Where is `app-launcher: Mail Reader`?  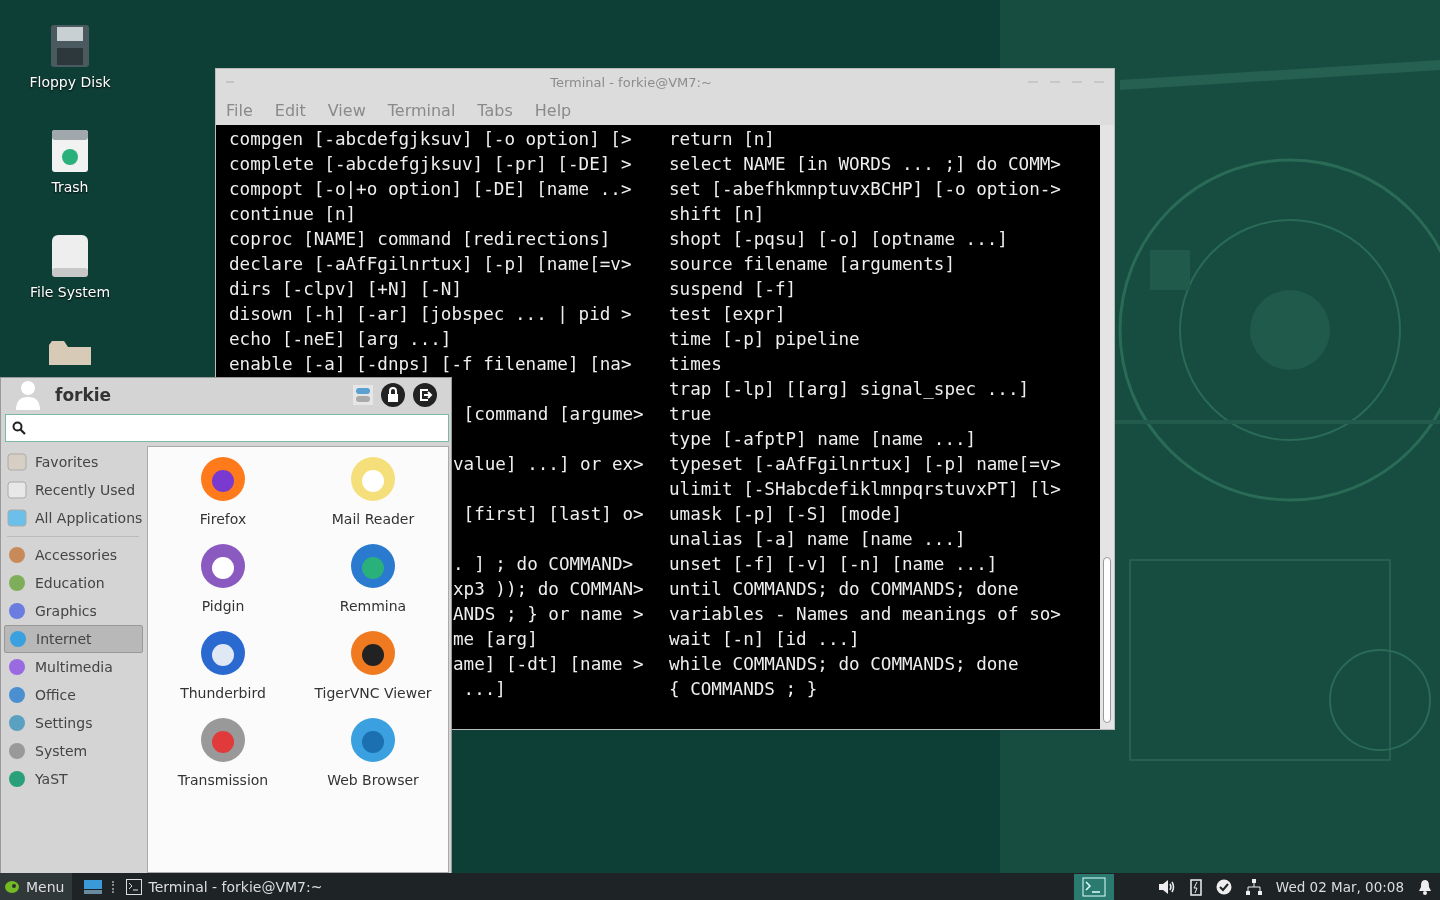
app-launcher: Mail Reader is located at coordinates (373, 498).